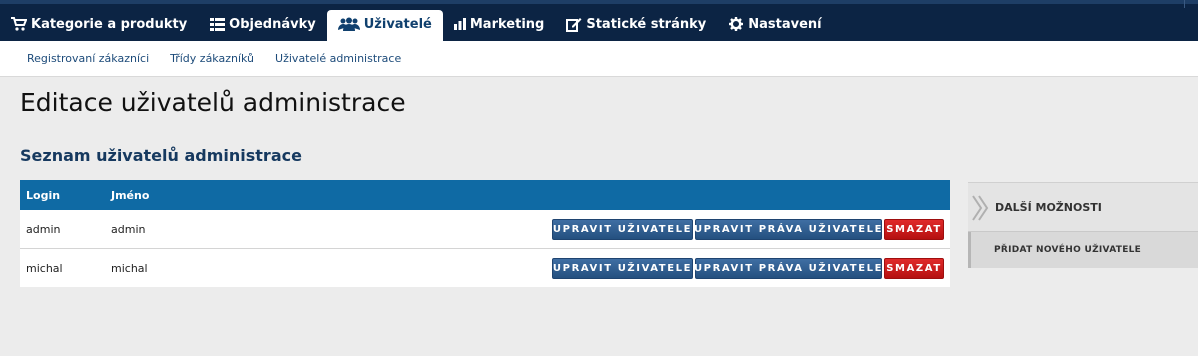 Image resolution: width=1198 pixels, height=356 pixels. I want to click on subnav-item-uzivatele-administrace: Uživatelé administrace, so click(338, 58).